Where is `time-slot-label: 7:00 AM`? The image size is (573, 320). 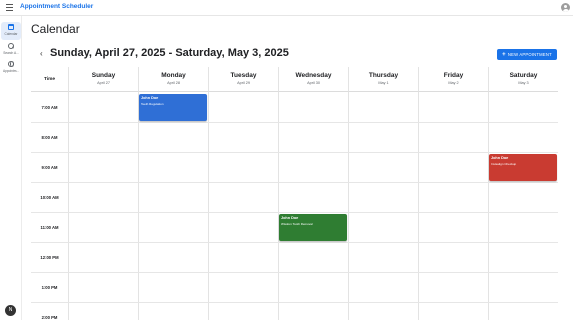
time-slot-label: 7:00 AM is located at coordinates (49, 107).